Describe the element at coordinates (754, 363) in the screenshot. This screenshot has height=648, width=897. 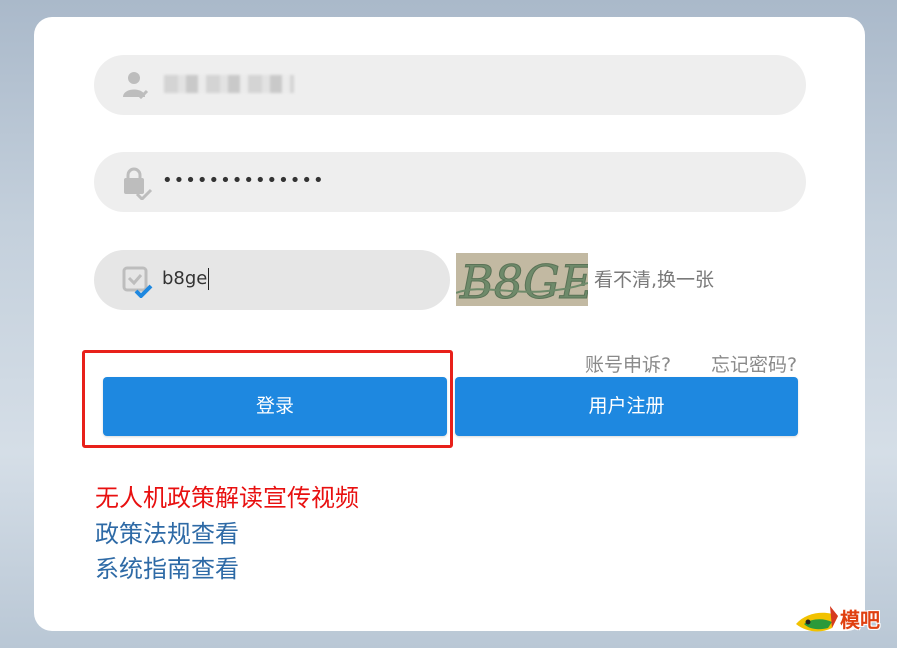
I see `forgot-password-link: 忘记密码?` at that location.